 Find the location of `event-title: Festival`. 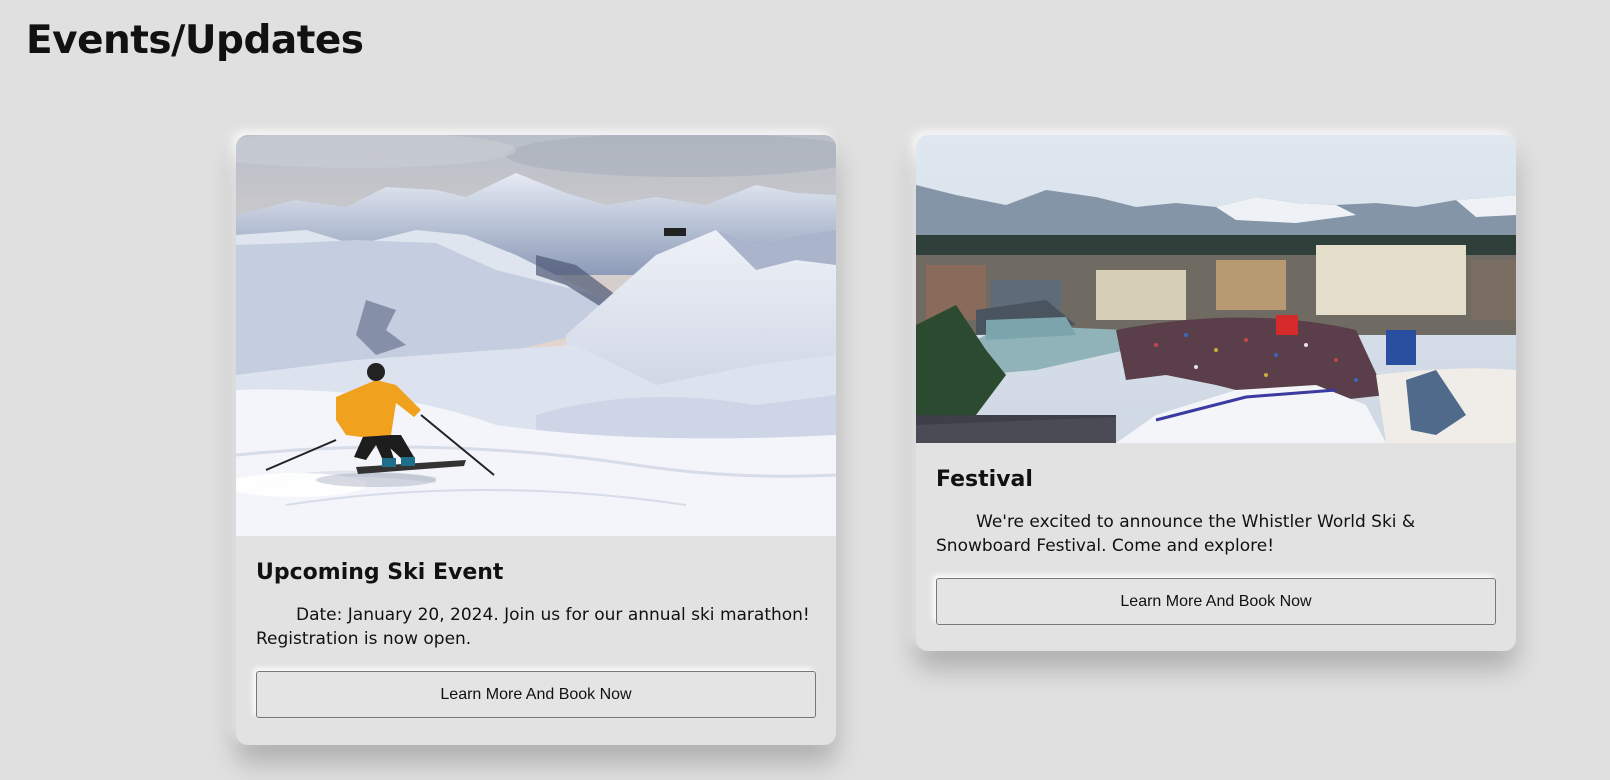

event-title: Festival is located at coordinates (984, 479).